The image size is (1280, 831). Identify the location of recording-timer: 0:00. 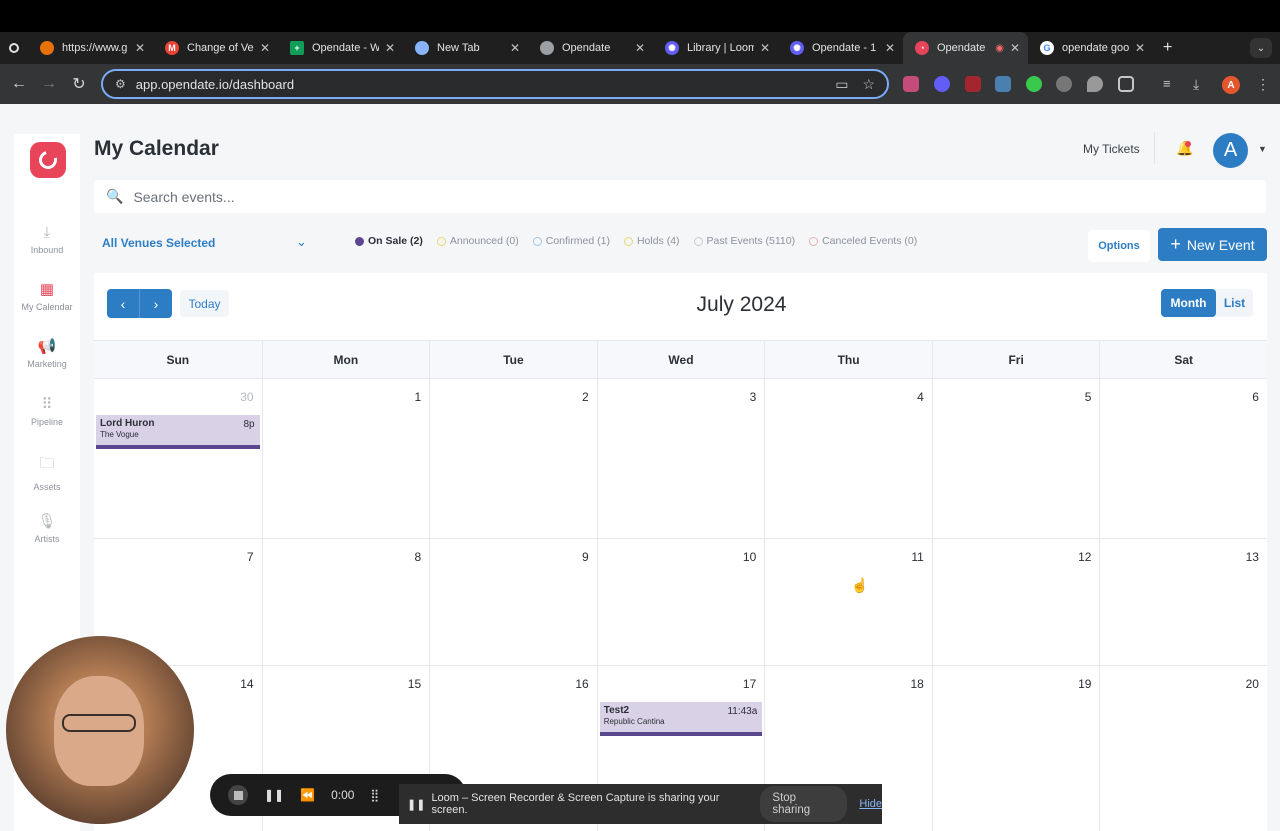
(343, 795).